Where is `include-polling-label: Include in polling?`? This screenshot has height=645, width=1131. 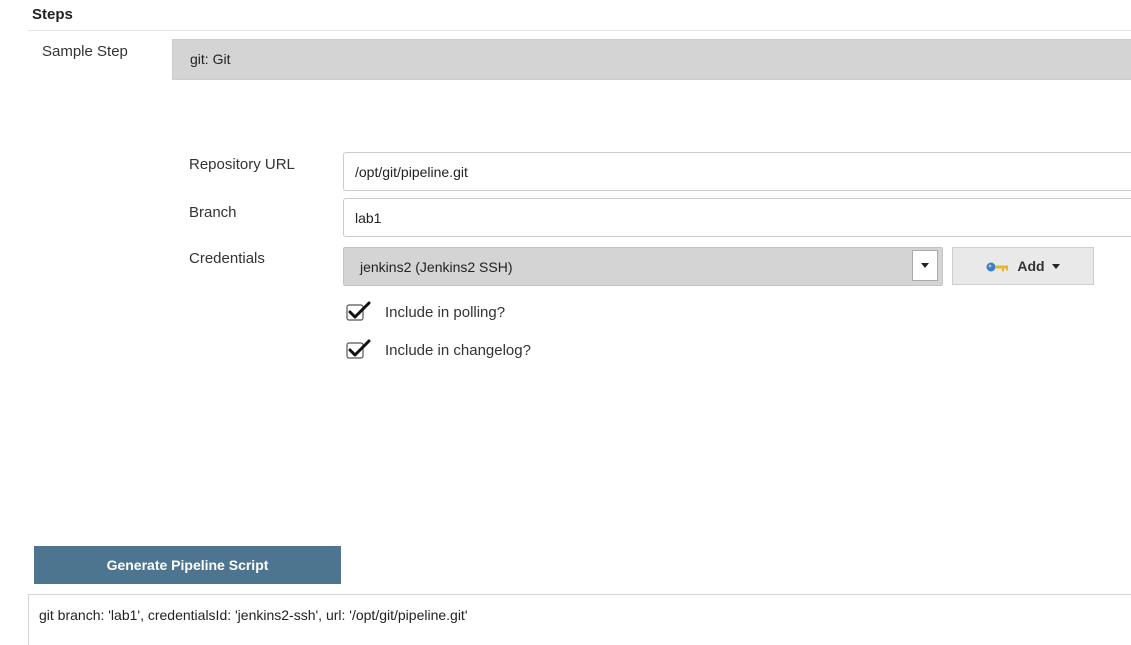 include-polling-label: Include in polling? is located at coordinates (445, 312).